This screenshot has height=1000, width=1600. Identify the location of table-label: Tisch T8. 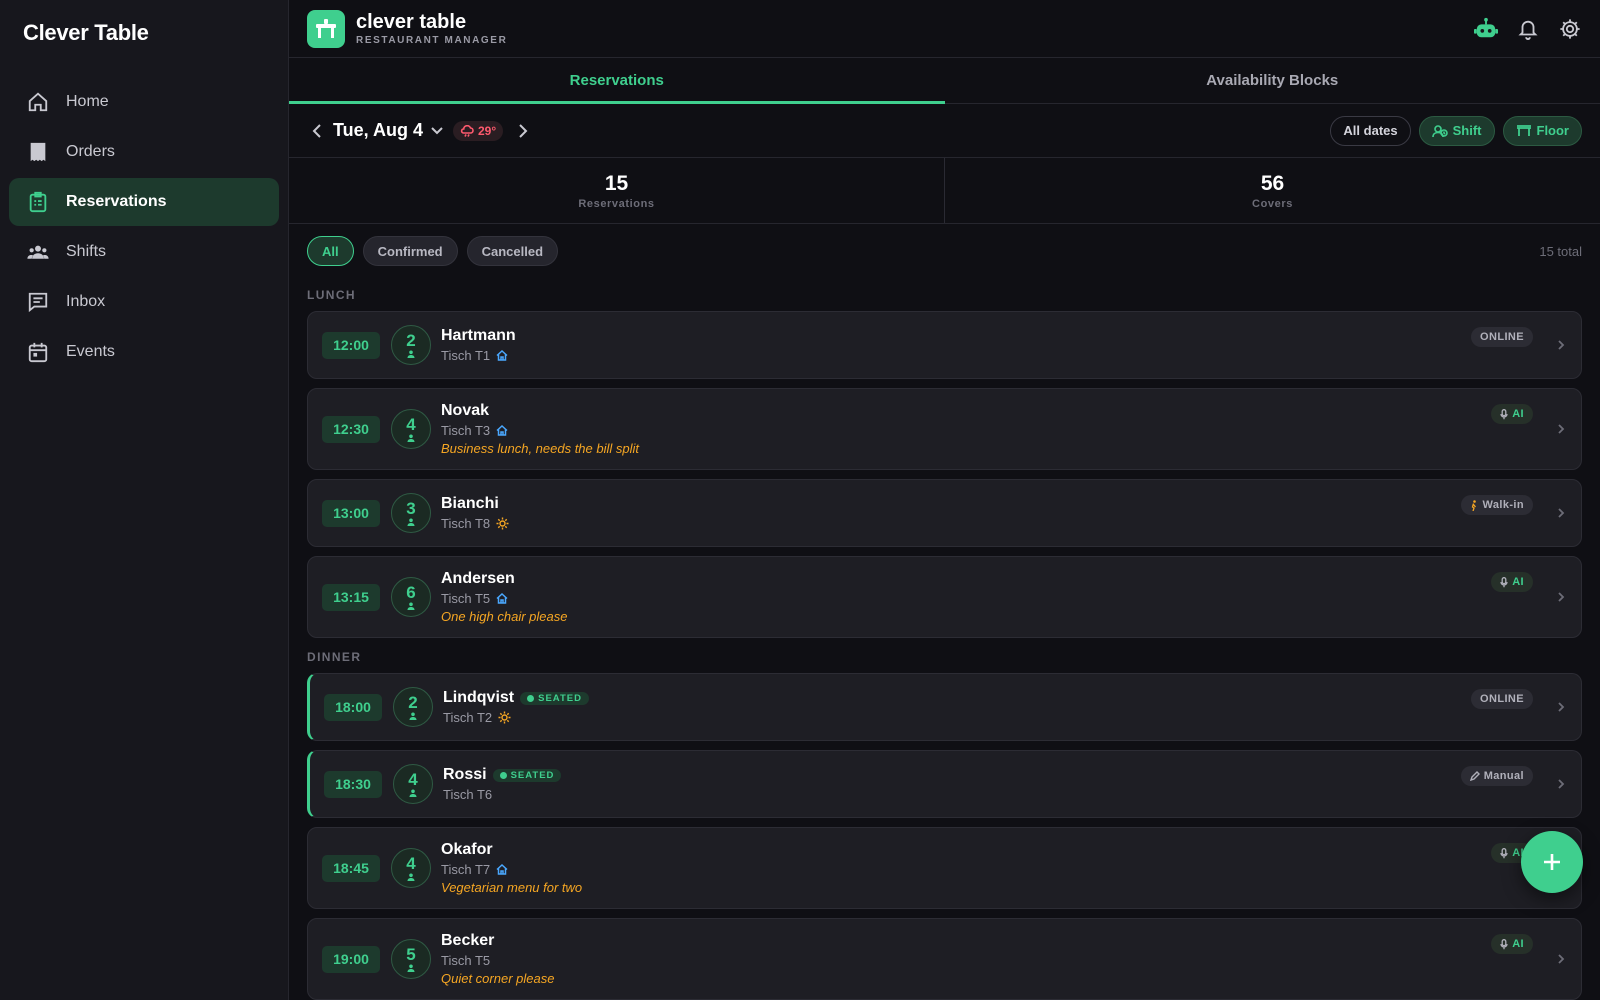
(466, 523).